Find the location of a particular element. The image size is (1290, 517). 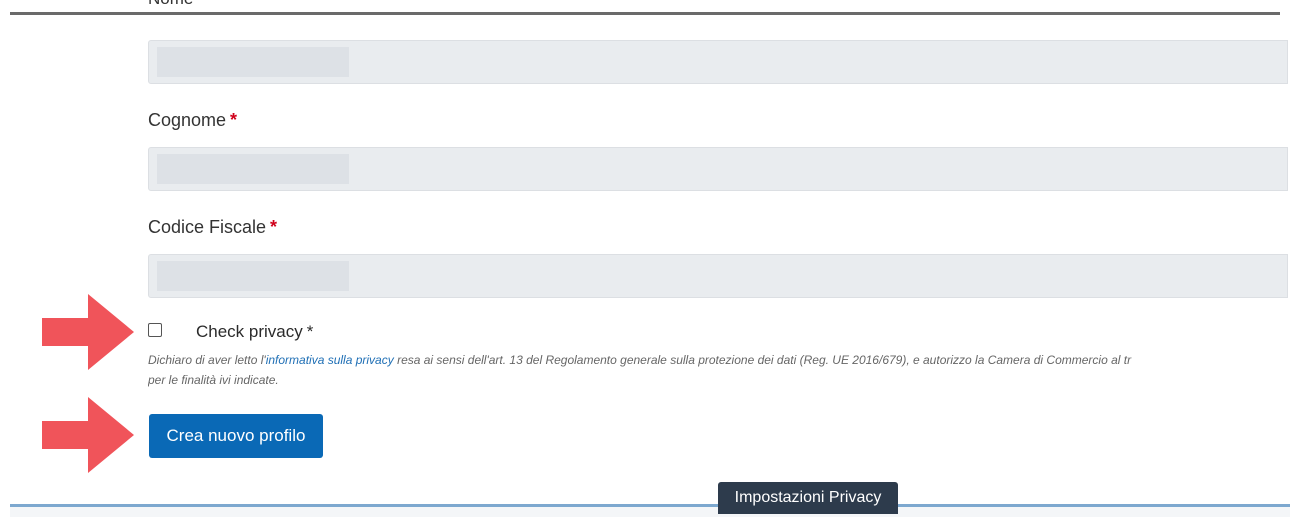

check-privacy-label-text: Check privacy is located at coordinates (249, 331).